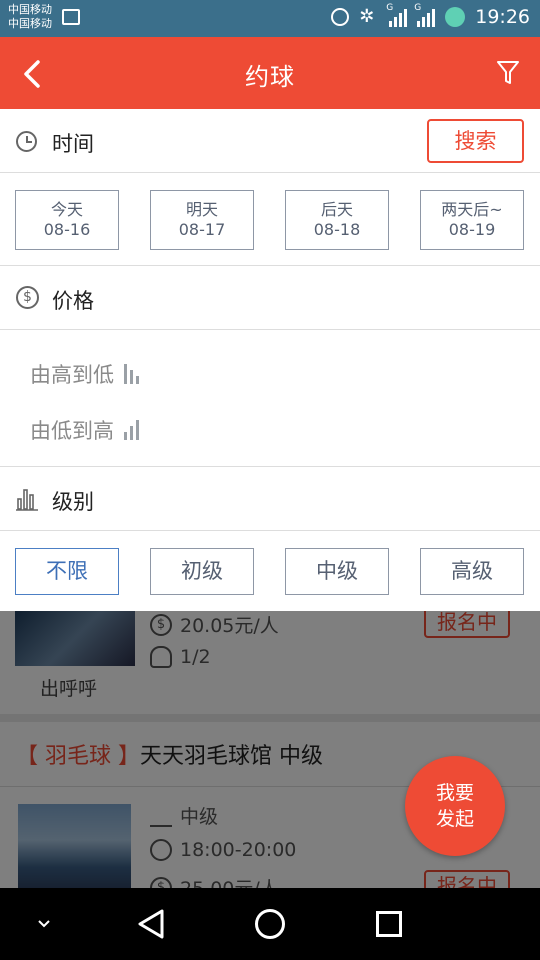  I want to click on signal-icon-2: G, so click(425, 15).